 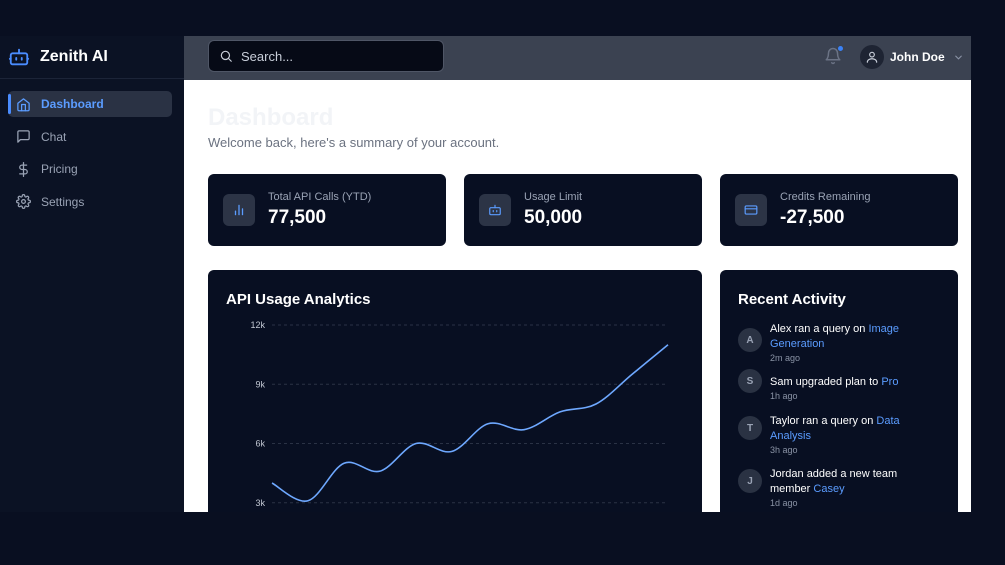 I want to click on avatar, so click(x=872, y=57).